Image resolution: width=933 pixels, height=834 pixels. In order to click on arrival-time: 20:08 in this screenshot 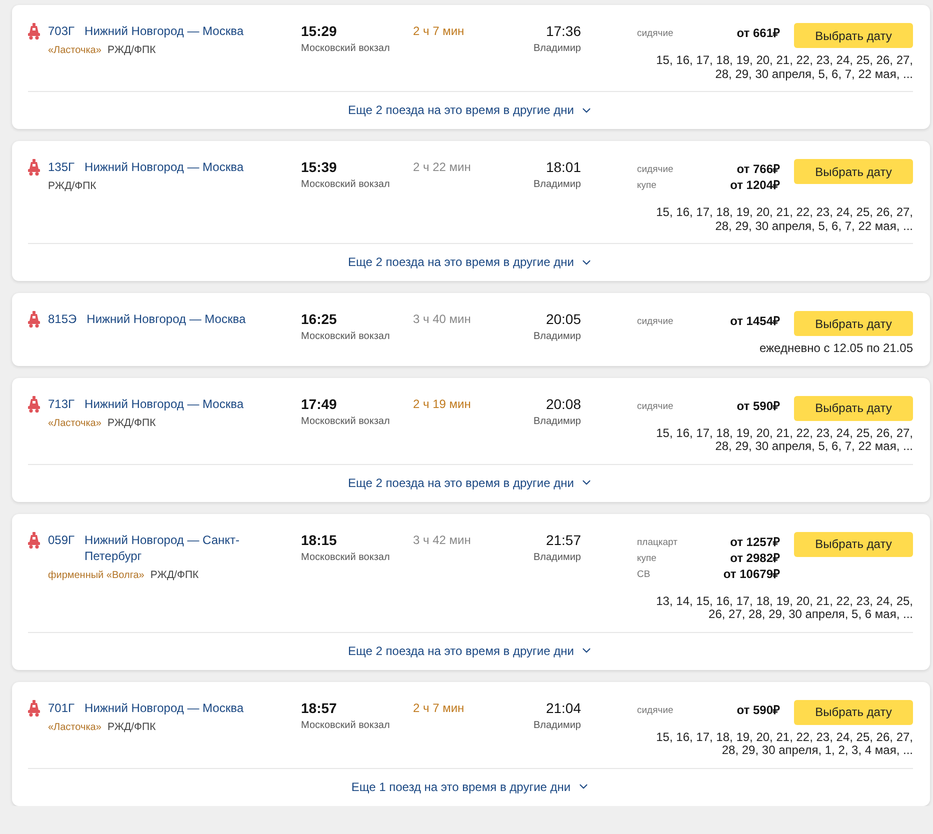, I will do `click(563, 404)`.